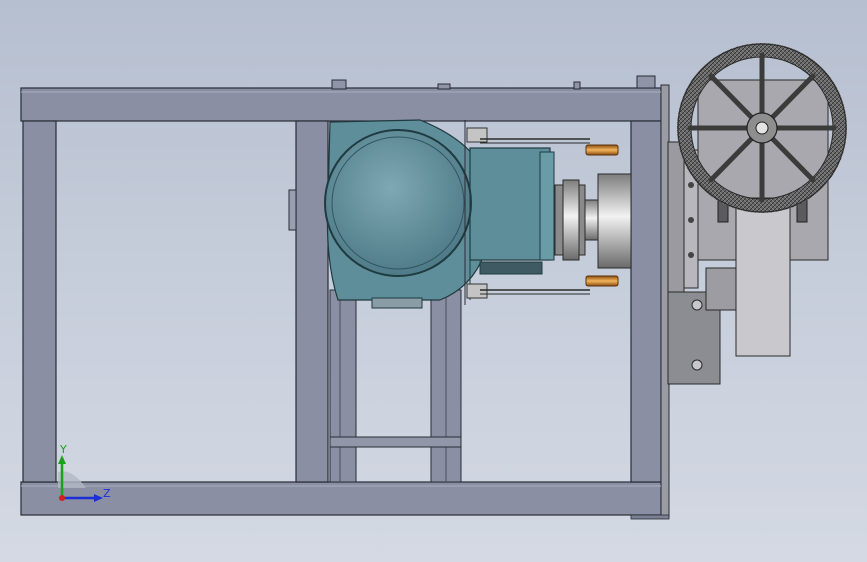 Image resolution: width=867 pixels, height=562 pixels. What do you see at coordinates (398, 203) in the screenshot?
I see `motor-icon` at bounding box center [398, 203].